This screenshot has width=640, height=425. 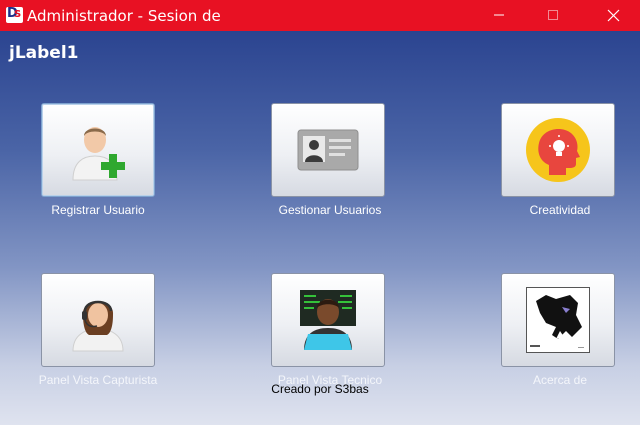 I want to click on title-bar: DS Administrador - Sesion de, so click(x=320, y=15).